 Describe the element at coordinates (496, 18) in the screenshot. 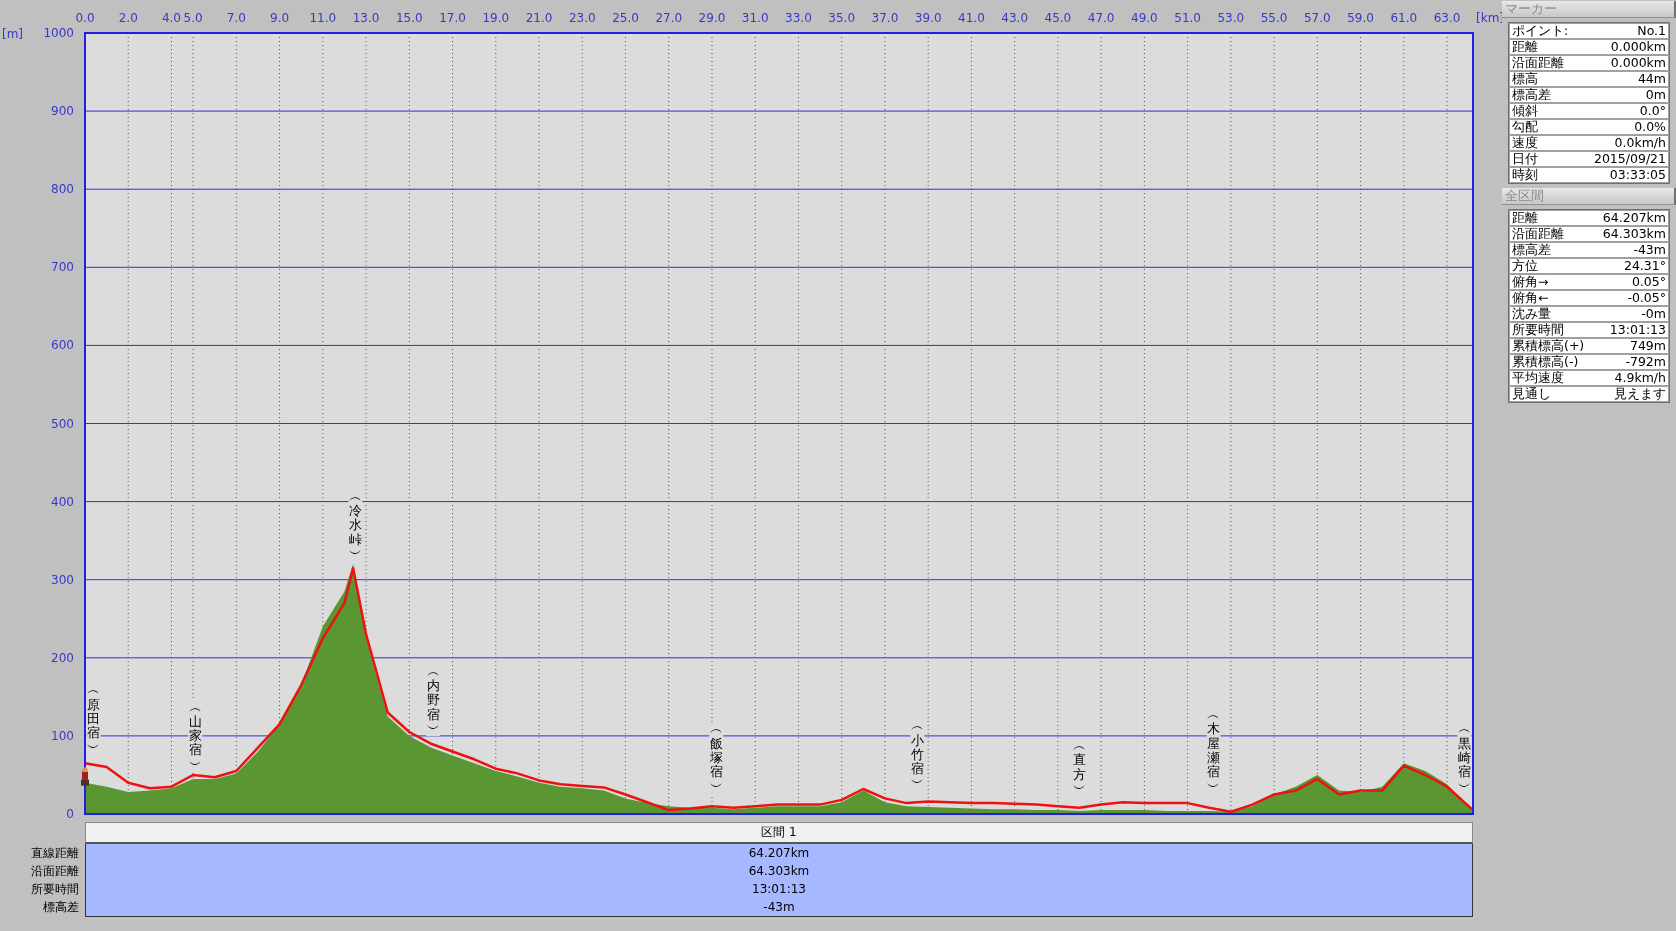

I see `x-tick-label: 19.0` at that location.